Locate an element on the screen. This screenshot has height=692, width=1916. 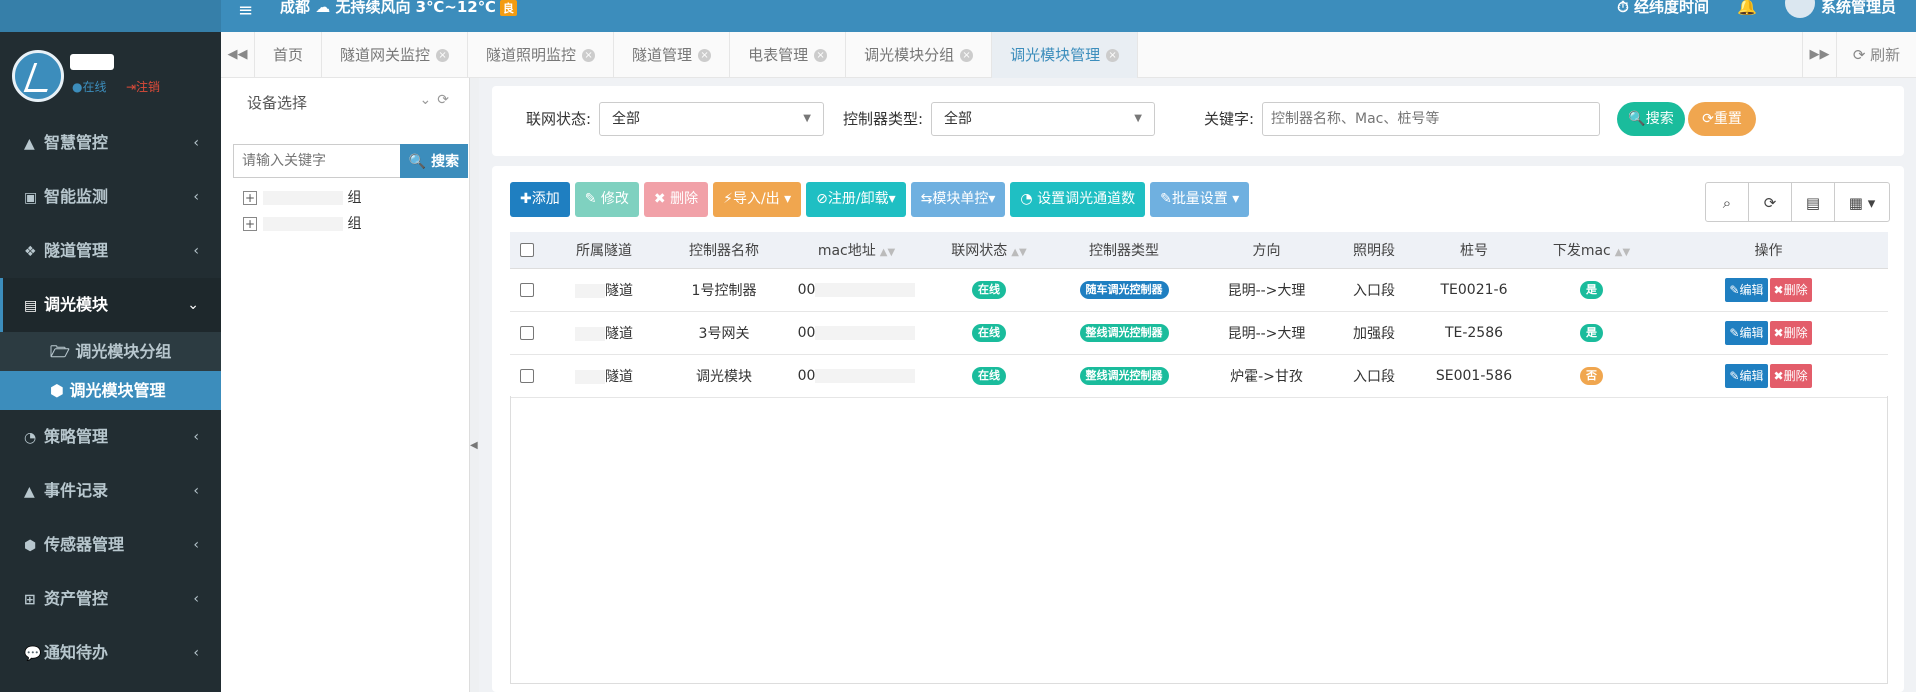
controller-type-select: 全部 ▼ is located at coordinates (1043, 119).